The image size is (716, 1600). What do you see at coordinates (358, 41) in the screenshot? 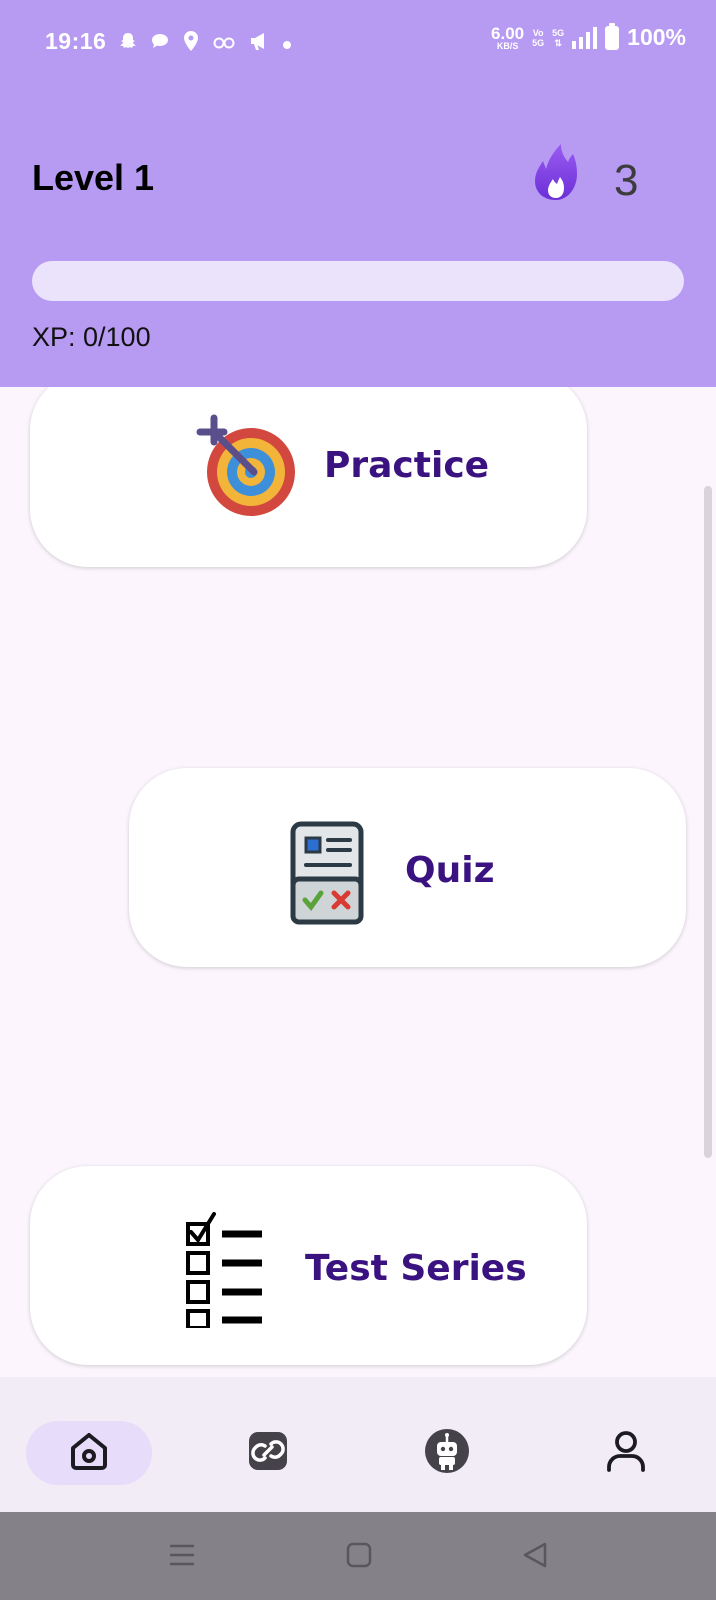
I see `status-bar: 19:16 6.00 KB/S Vo 5G 5G ⇅ 100%` at bounding box center [358, 41].